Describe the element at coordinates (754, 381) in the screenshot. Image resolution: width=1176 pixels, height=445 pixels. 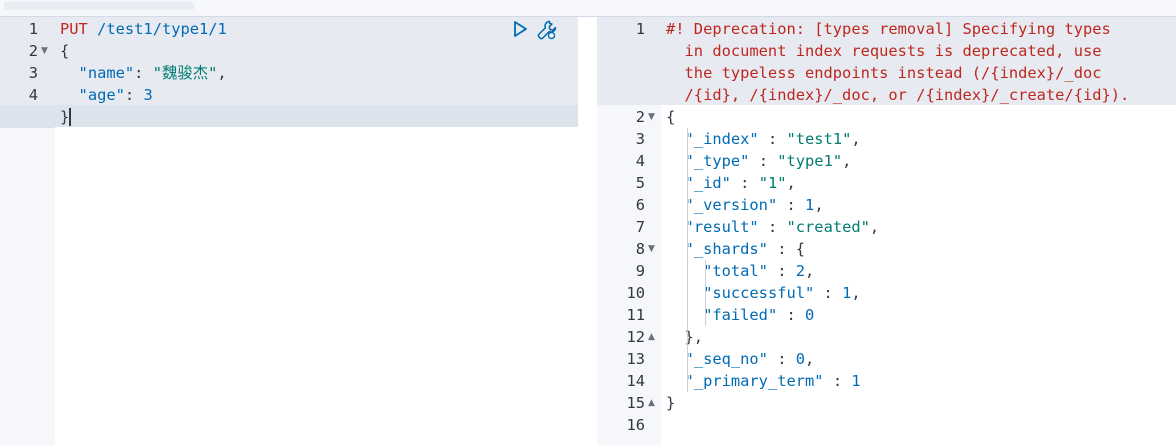
I see `response-token: "_primary_term"` at that location.